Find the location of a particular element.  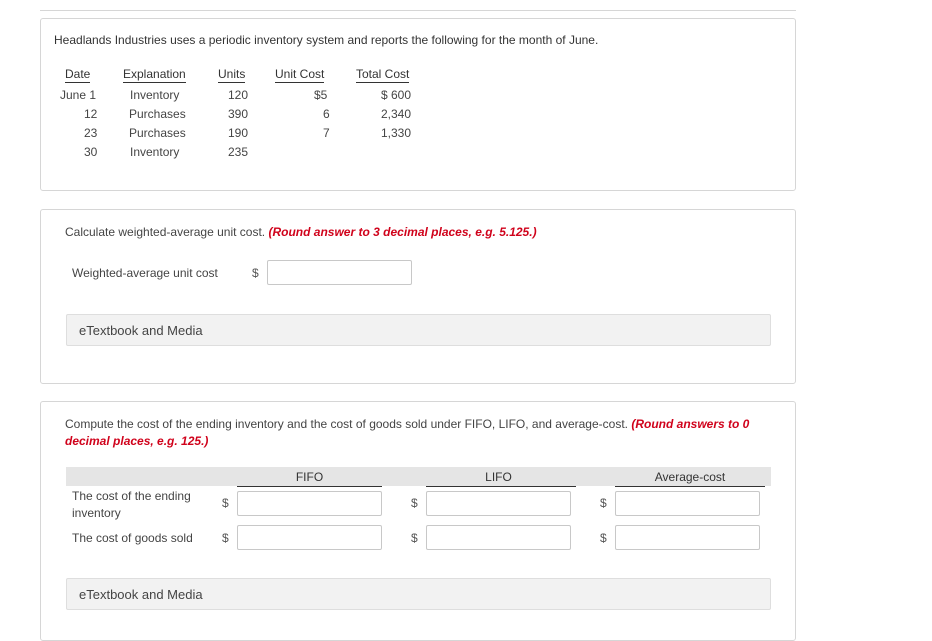

cell-total-cost: 2,340 is located at coordinates (396, 114).